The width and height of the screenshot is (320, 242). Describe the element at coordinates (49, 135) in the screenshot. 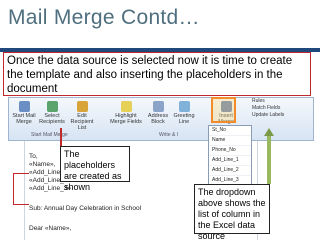

I see `group-label: Start Mail Merge` at that location.